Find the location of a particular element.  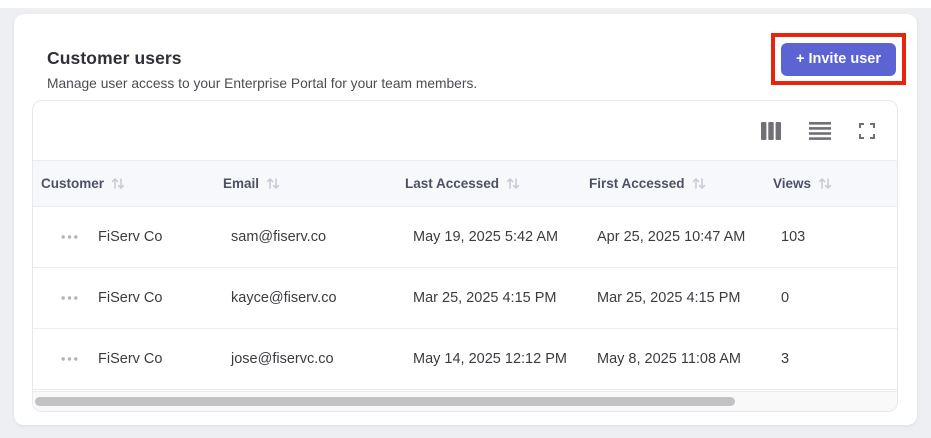

column-header-views: Views is located at coordinates (835, 183).